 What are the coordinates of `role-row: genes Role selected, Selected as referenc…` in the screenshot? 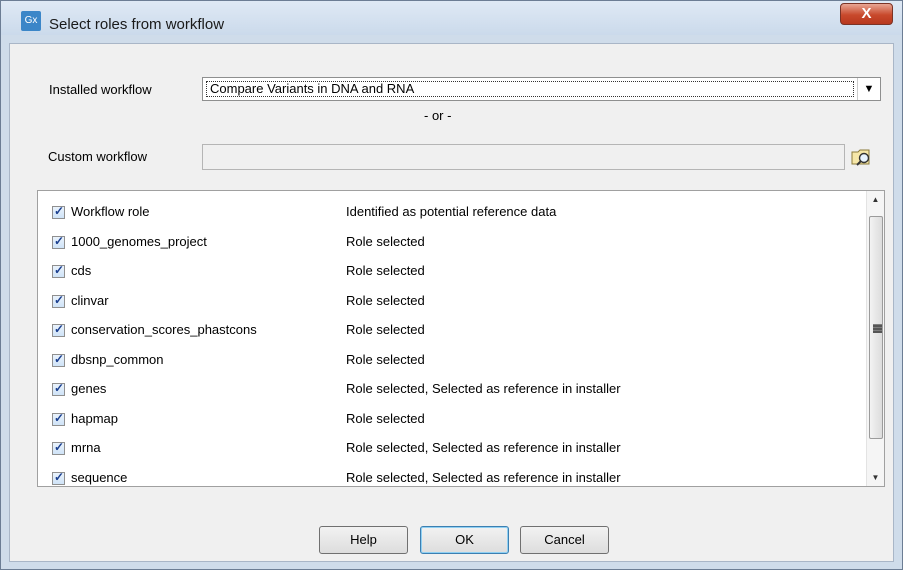 It's located at (453, 391).